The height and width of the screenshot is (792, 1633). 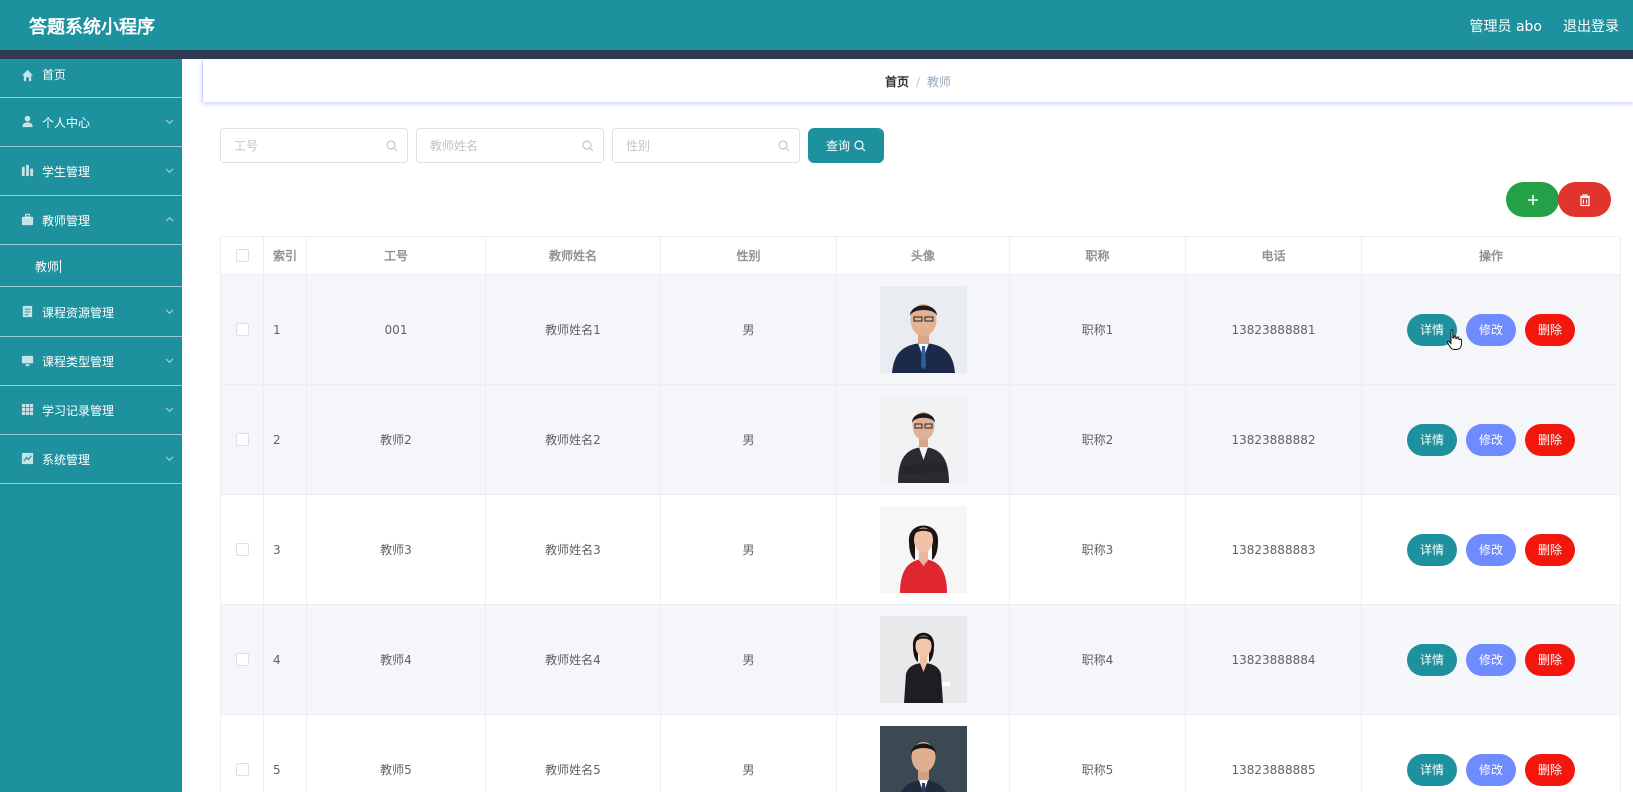 What do you see at coordinates (27, 458) in the screenshot?
I see `system-icon` at bounding box center [27, 458].